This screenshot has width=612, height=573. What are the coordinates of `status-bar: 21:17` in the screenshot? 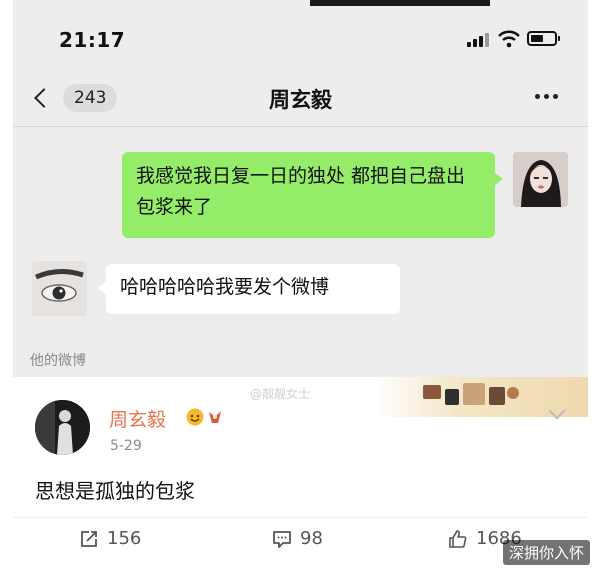 It's located at (300, 35).